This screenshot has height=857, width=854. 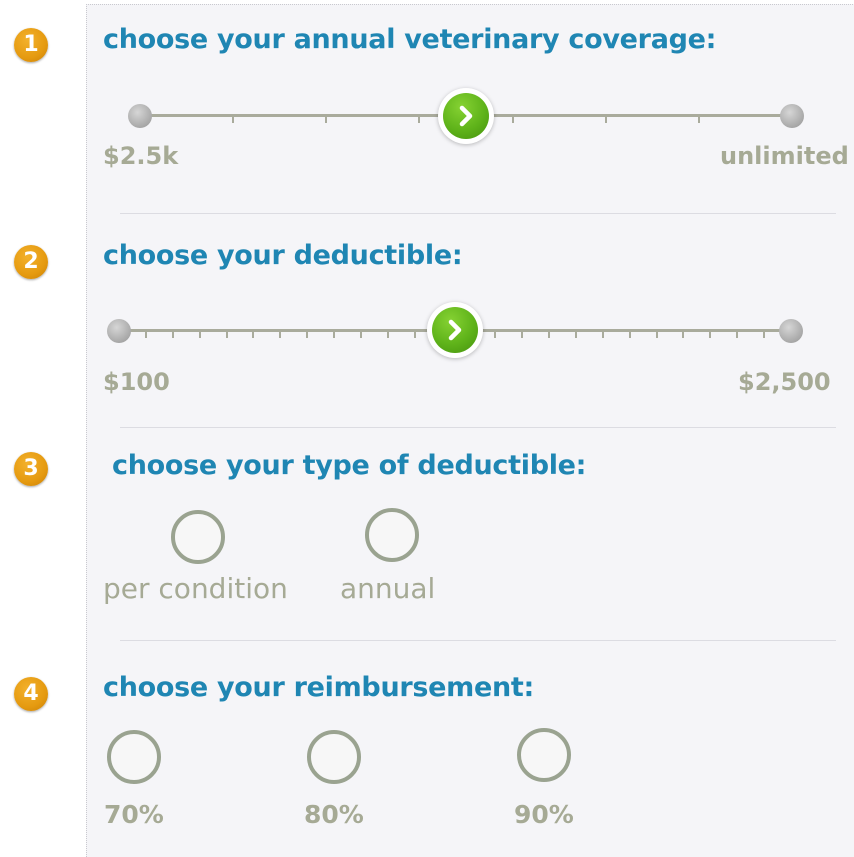 What do you see at coordinates (544, 814) in the screenshot?
I see `reimbursement-90-label: 90%` at bounding box center [544, 814].